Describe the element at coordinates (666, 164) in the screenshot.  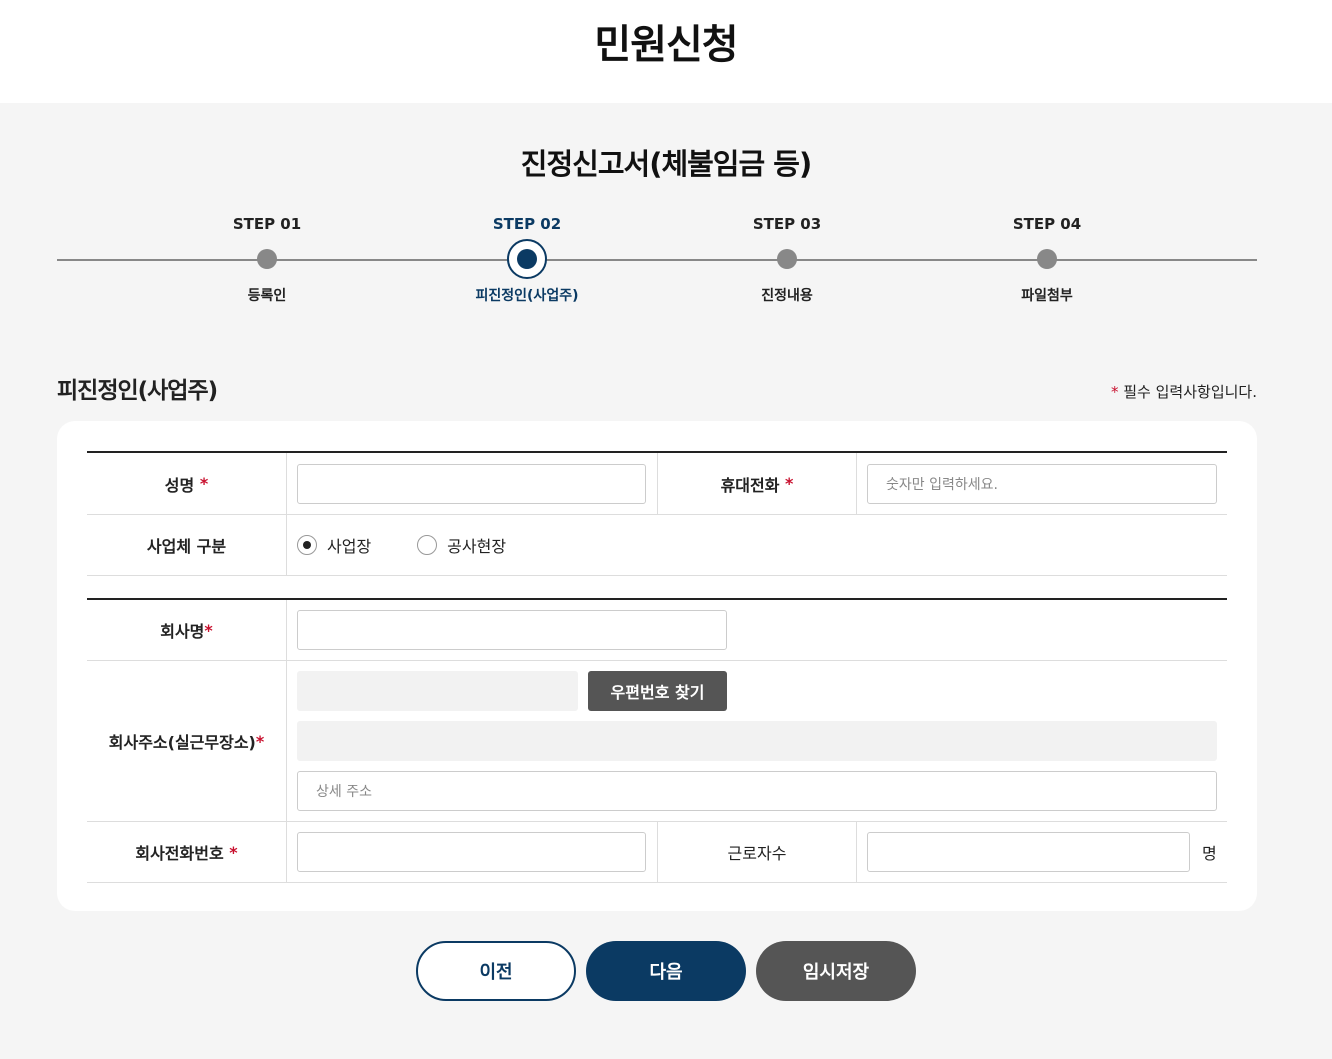
I see `form-title: 진정신고서(체불임금 등)` at that location.